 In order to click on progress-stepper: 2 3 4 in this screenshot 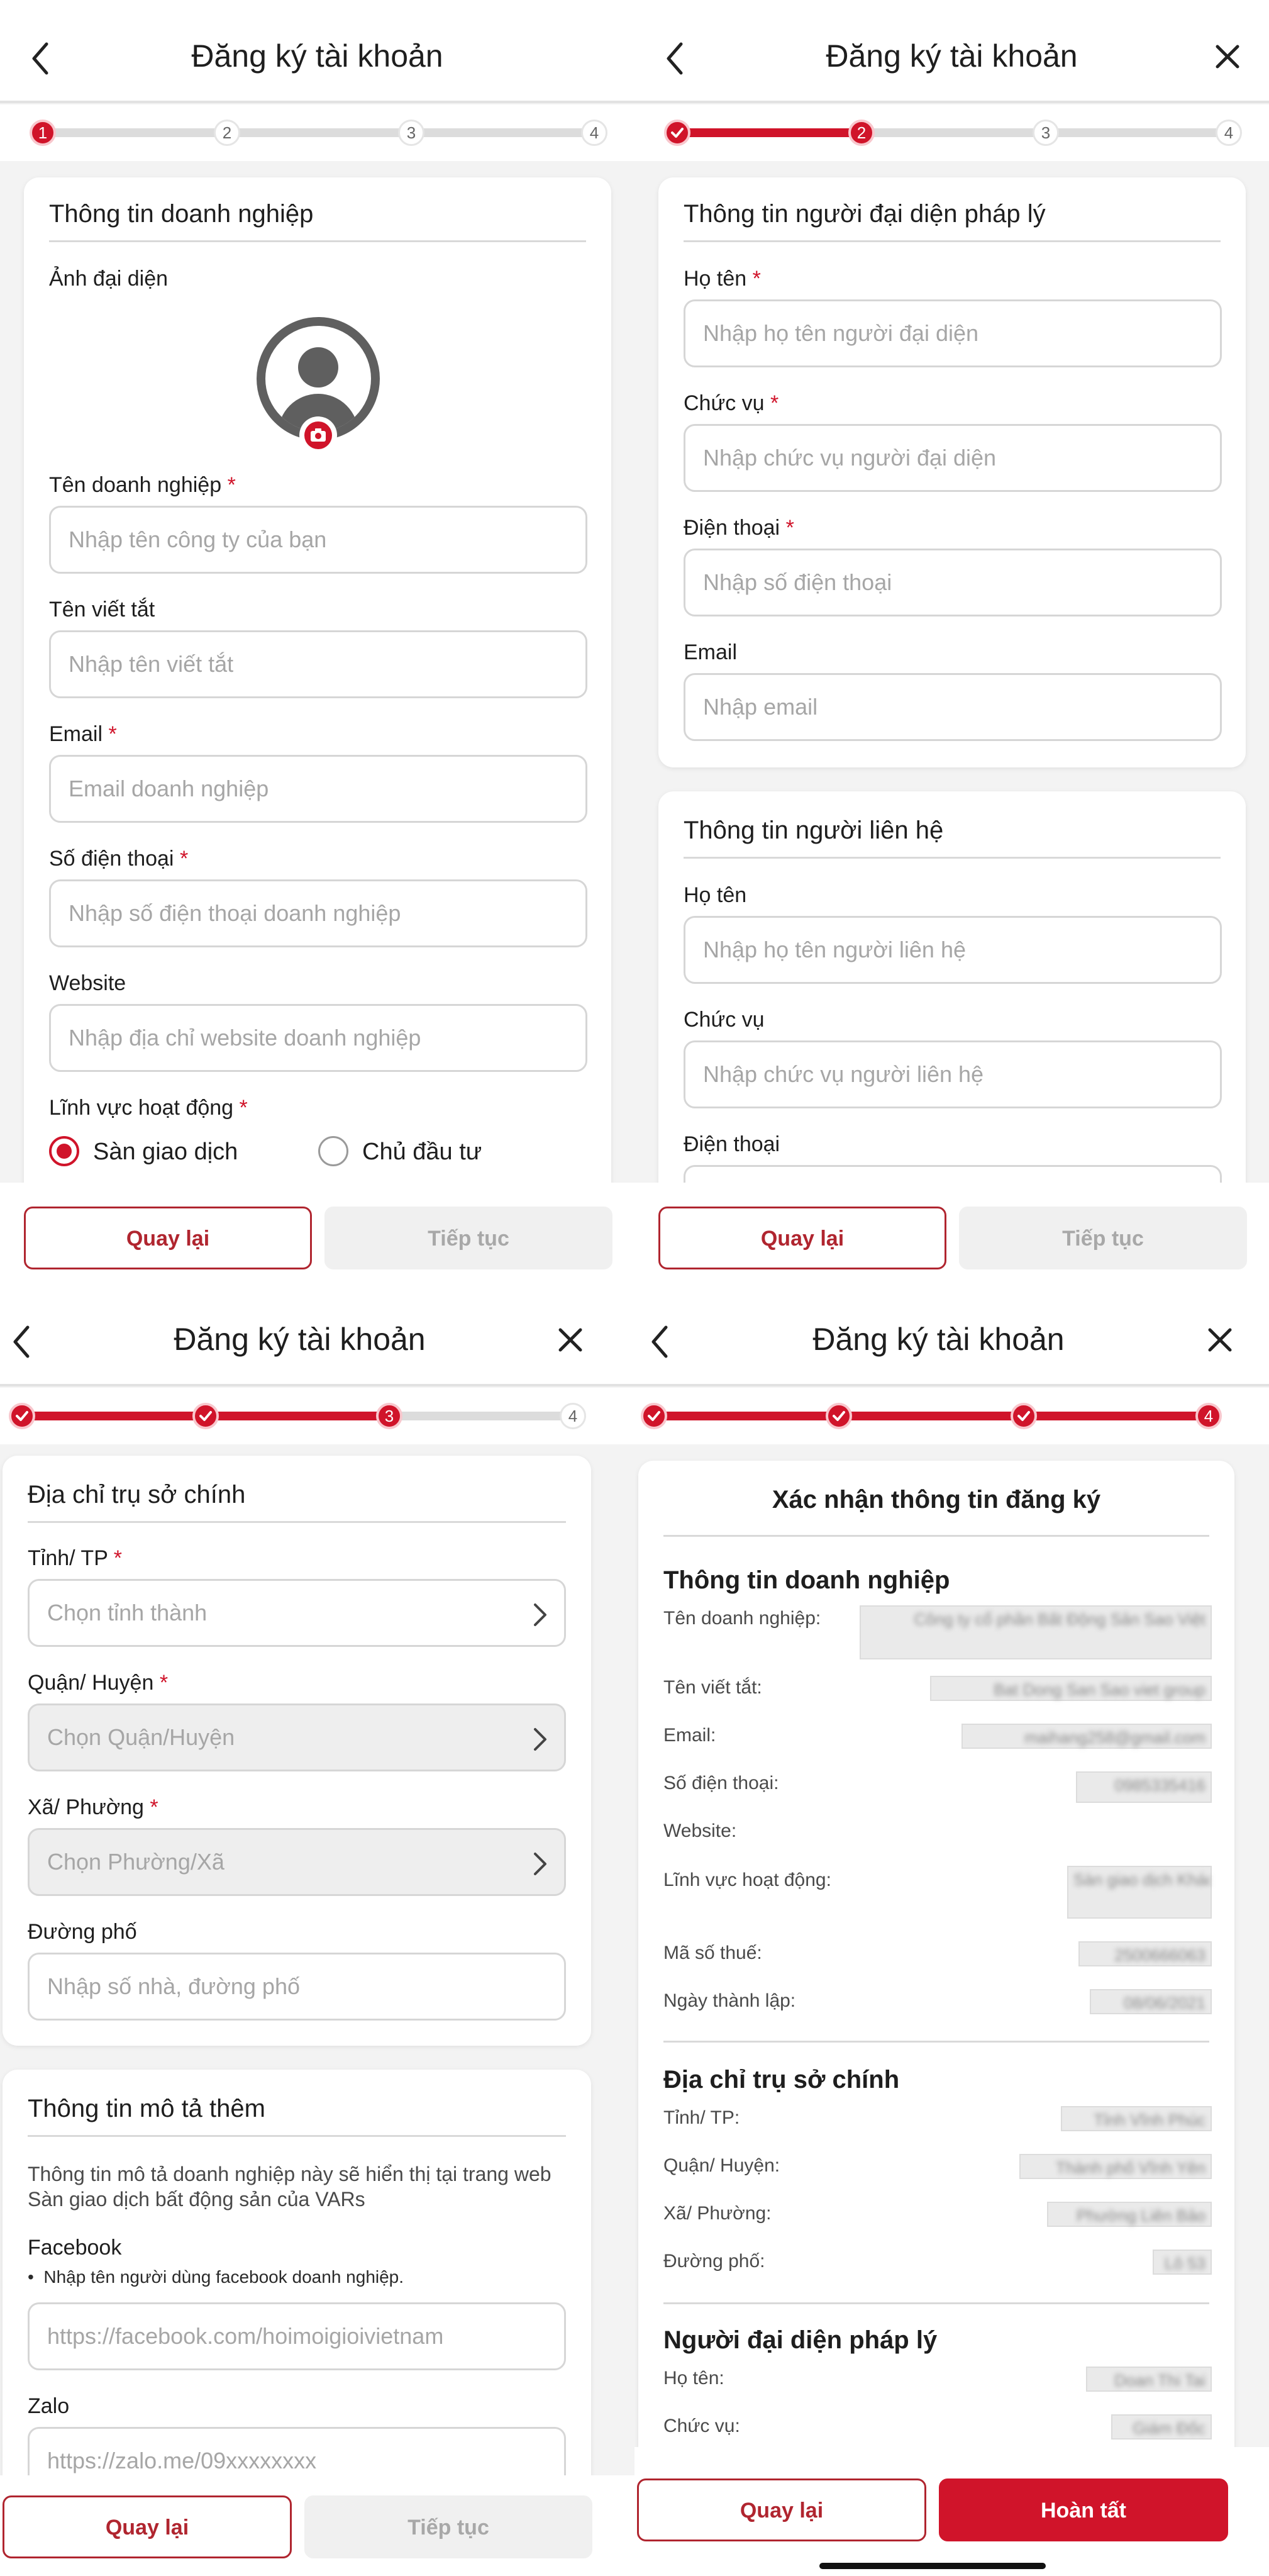, I will do `click(952, 132)`.